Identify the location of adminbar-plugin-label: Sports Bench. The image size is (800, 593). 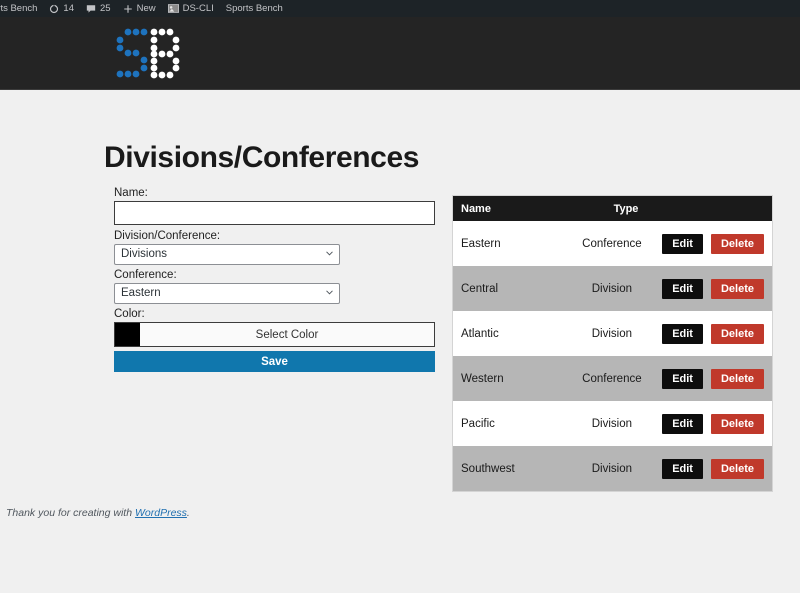
(254, 8).